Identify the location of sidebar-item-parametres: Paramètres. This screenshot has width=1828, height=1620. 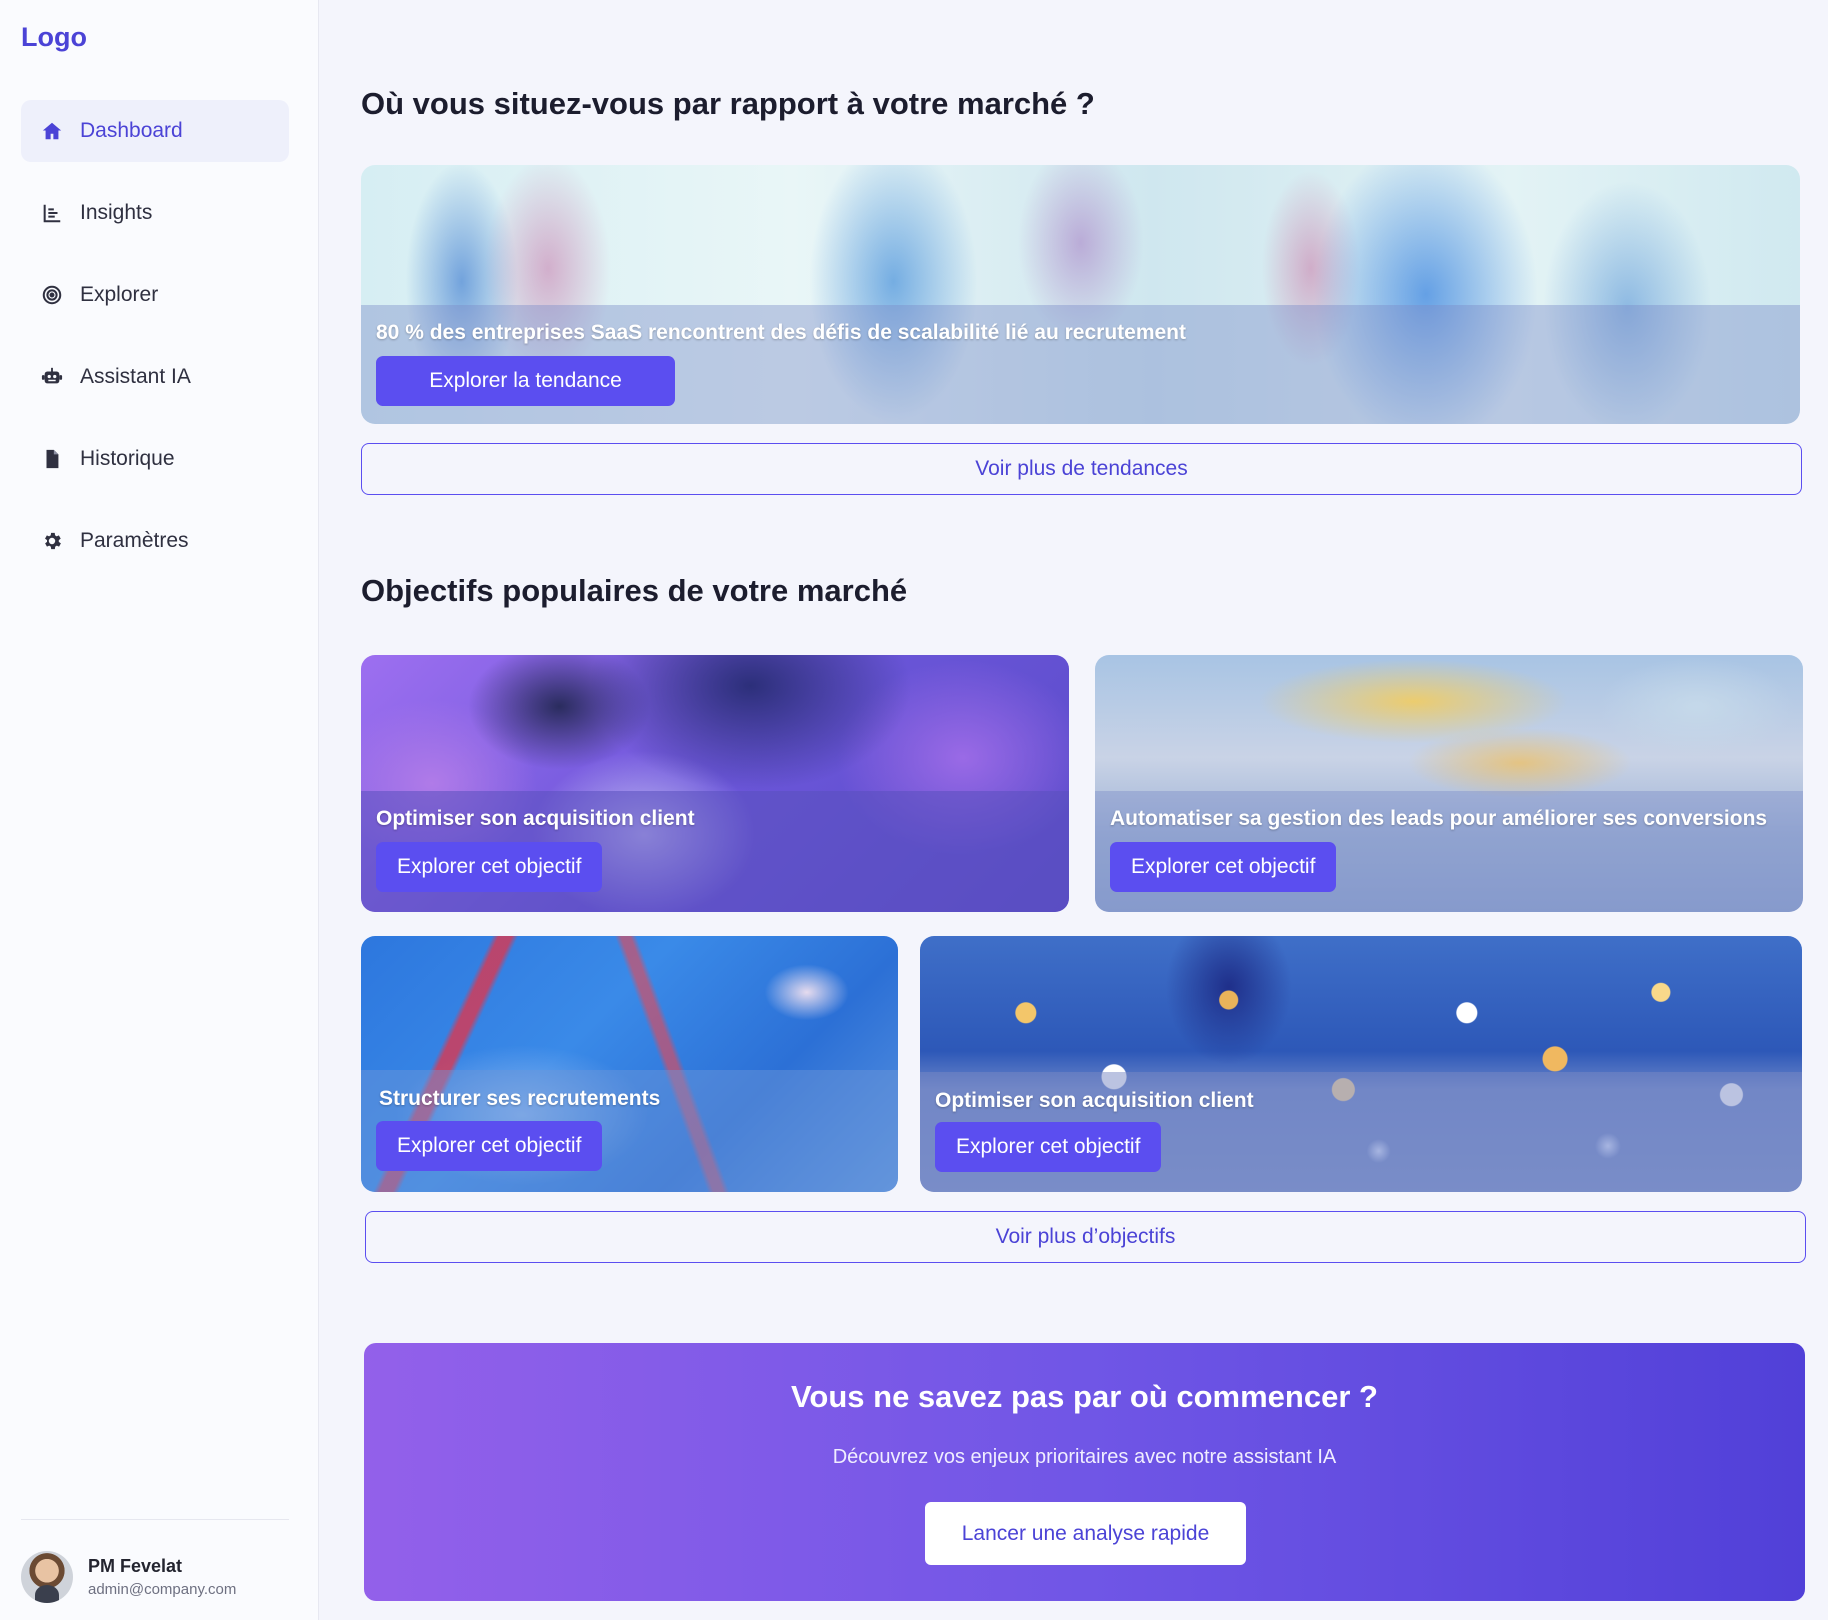
(155, 541).